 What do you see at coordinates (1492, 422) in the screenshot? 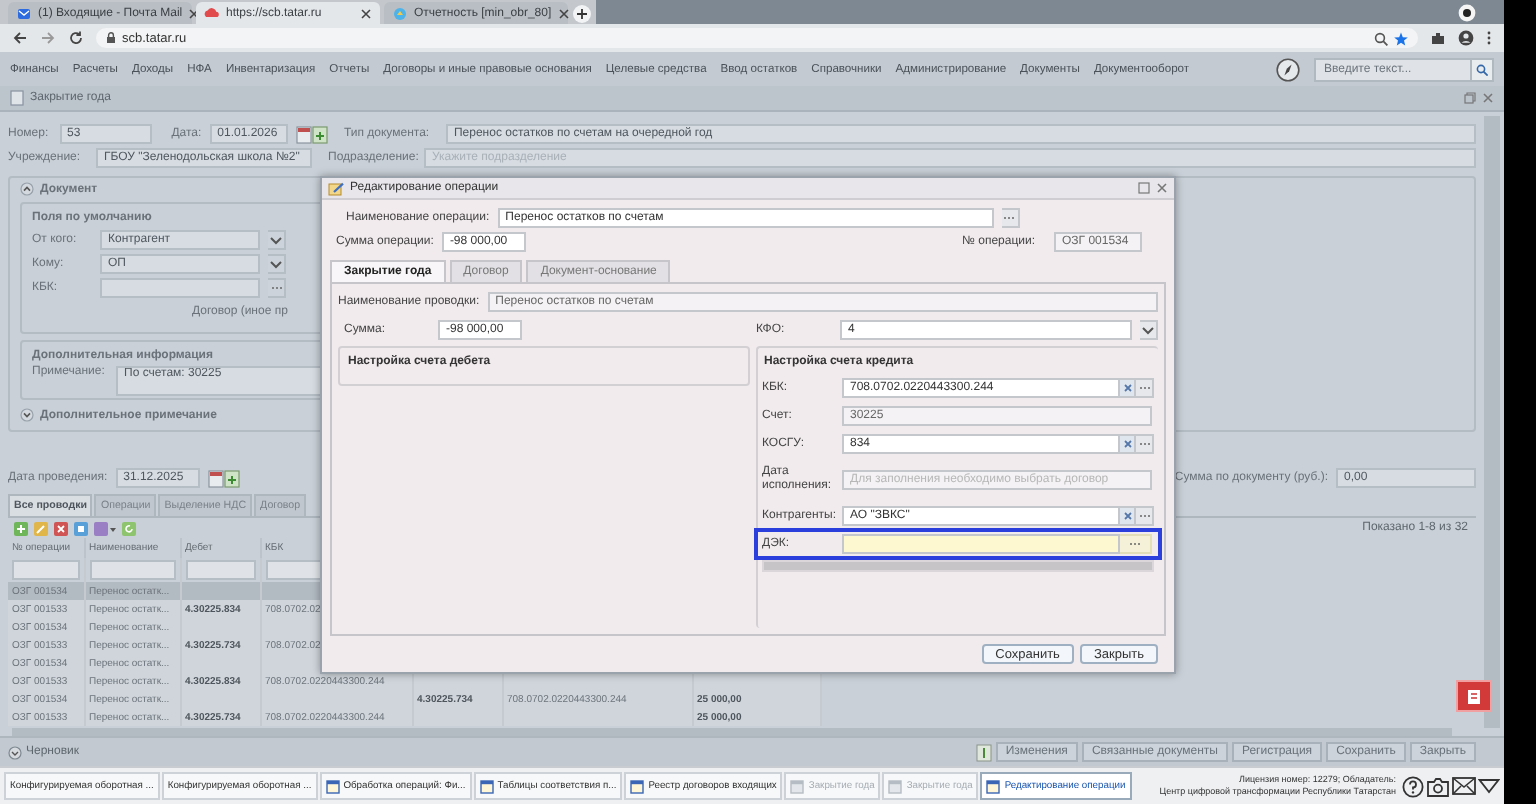
I see `scrollbar` at bounding box center [1492, 422].